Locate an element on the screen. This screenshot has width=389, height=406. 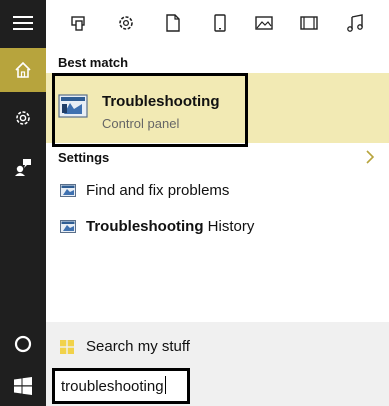
search-input: troubleshooting is located at coordinates (121, 386).